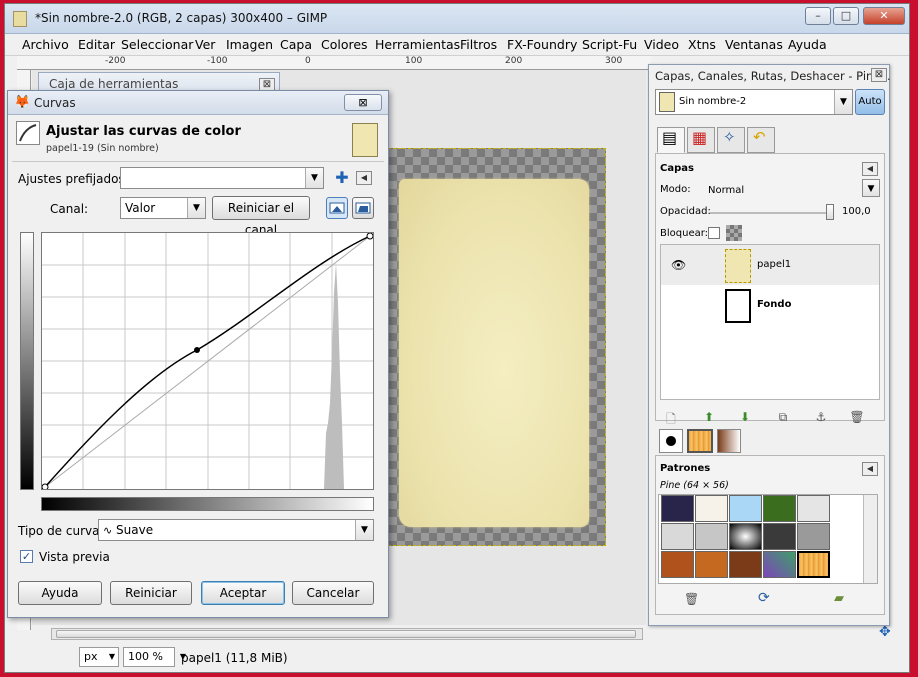  I want to click on lower-layer-icon: ⬇, so click(745, 417).